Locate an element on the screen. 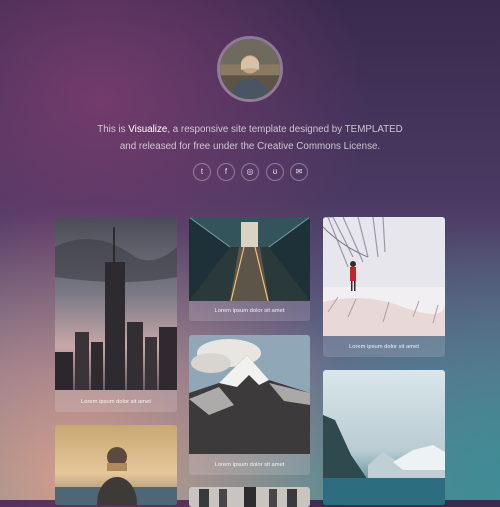 Image resolution: width=500 pixels, height=507 pixels. mountain-lake-image is located at coordinates (384, 437).